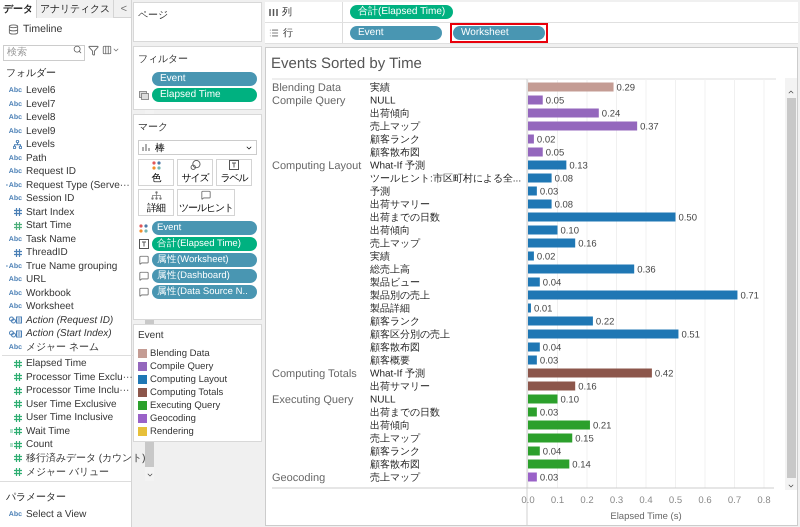 The width and height of the screenshot is (800, 527). What do you see at coordinates (791, 92) in the screenshot?
I see `scroll-up-icon` at bounding box center [791, 92].